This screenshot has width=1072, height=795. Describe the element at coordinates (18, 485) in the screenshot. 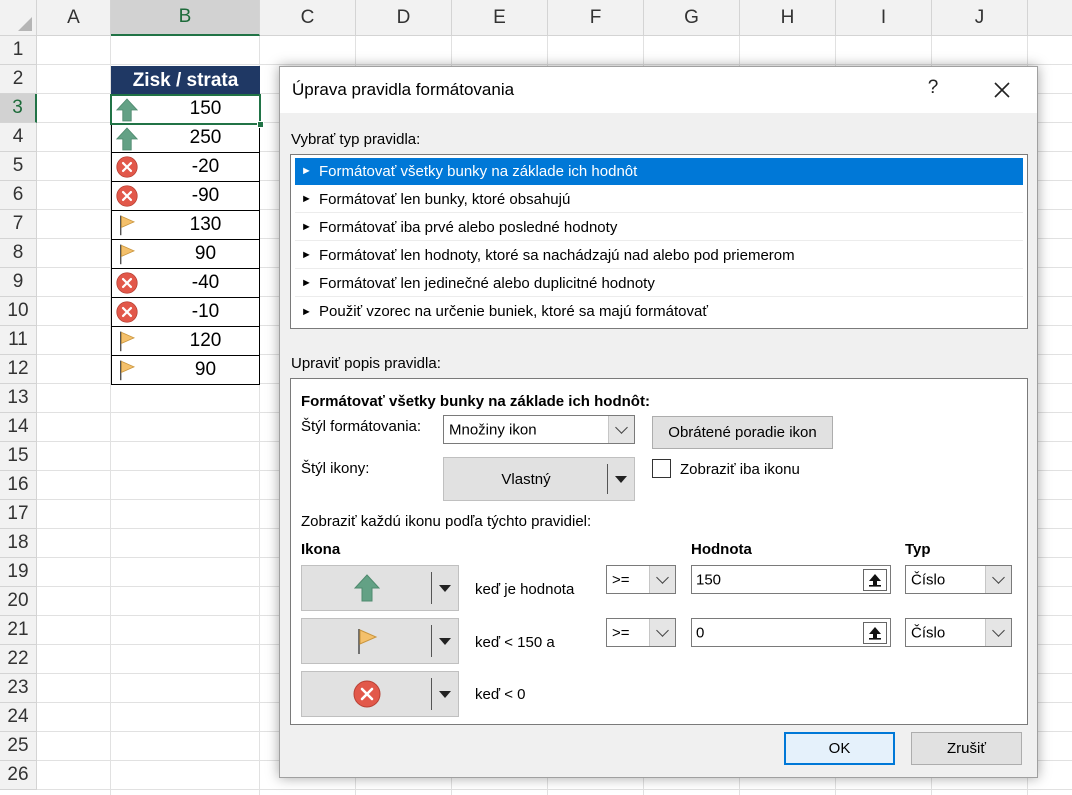

I see `row-header-16: 16` at that location.